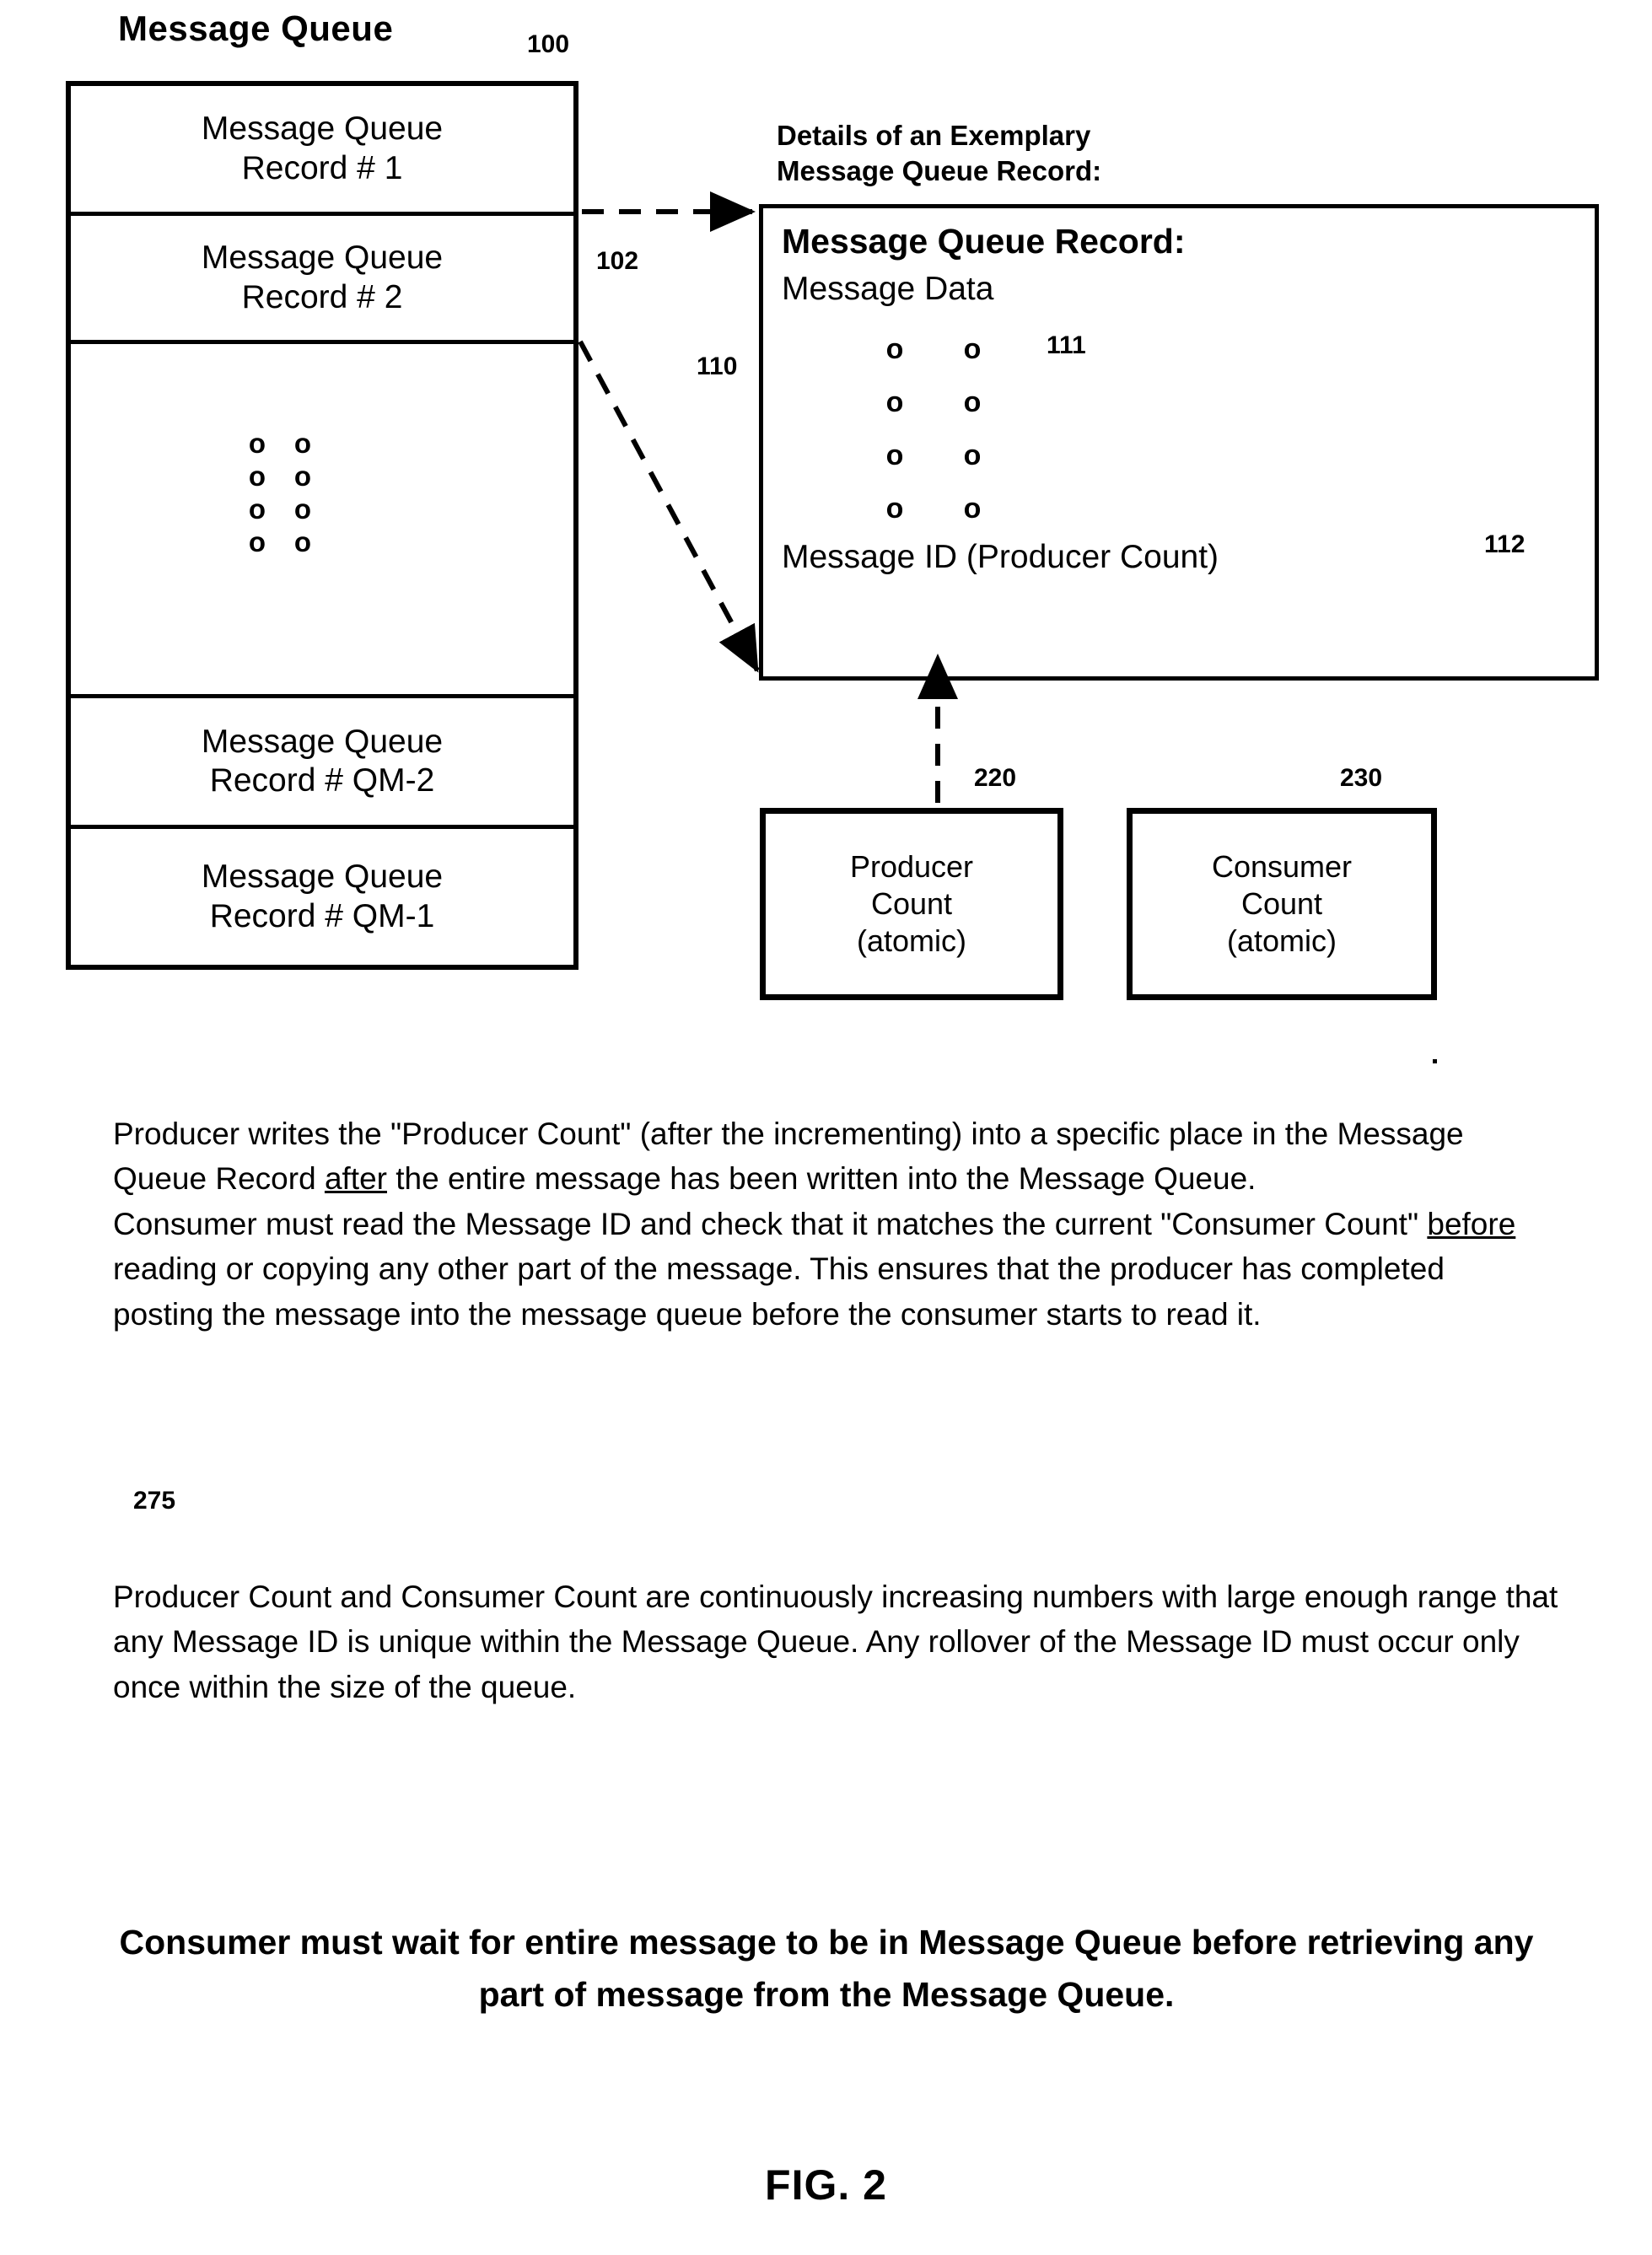  Describe the element at coordinates (995, 778) in the screenshot. I see `reference-numeral-220: 220` at that location.